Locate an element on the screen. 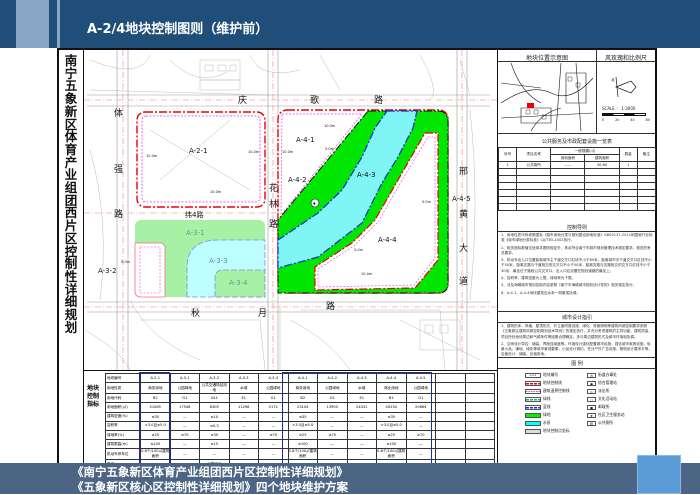 This screenshot has width=700, height=495. station-icon: ● is located at coordinates (591, 383).